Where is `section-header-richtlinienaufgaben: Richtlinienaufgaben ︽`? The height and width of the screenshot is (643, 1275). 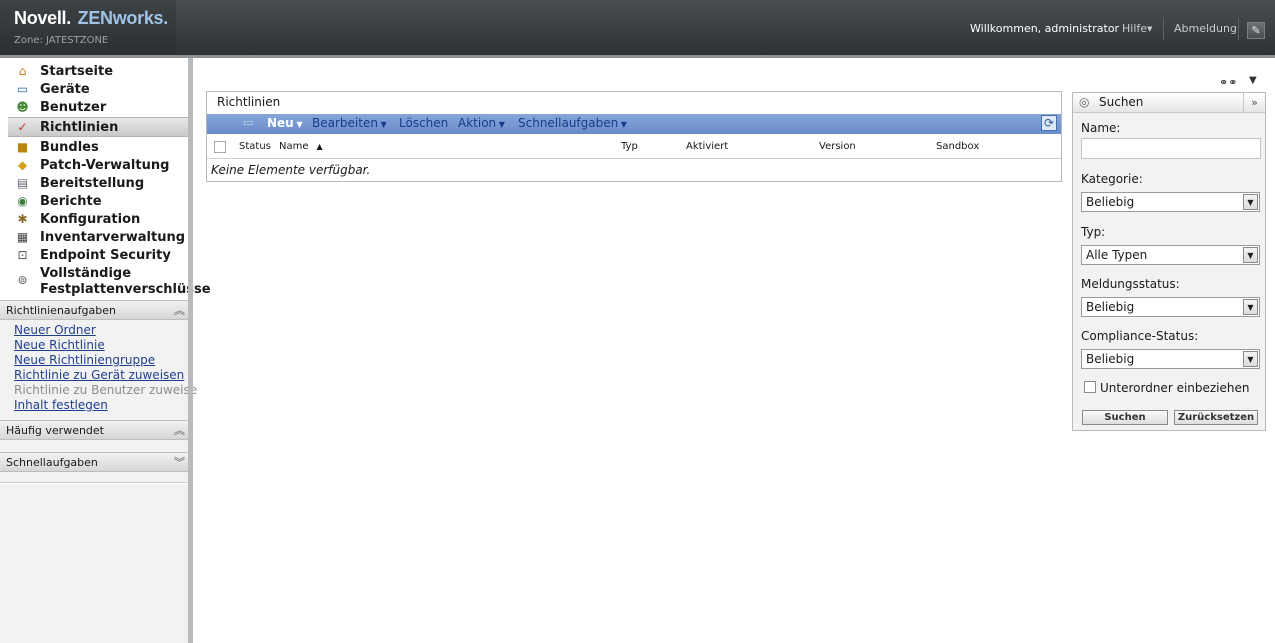
section-header-richtlinienaufgaben: Richtlinienaufgaben ︽ is located at coordinates (94, 310).